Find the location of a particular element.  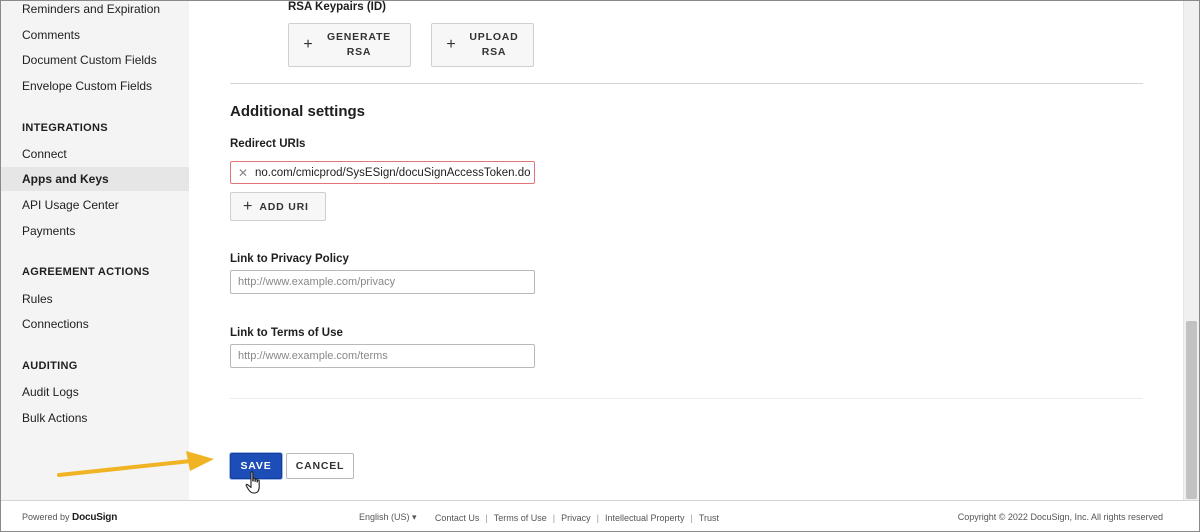

footer-link-terms-of-use: Terms of Use is located at coordinates (520, 518).